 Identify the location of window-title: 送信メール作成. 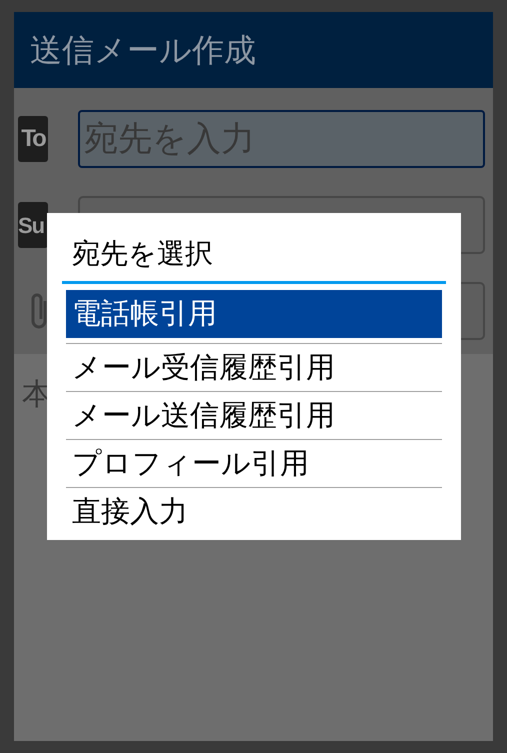
(143, 50).